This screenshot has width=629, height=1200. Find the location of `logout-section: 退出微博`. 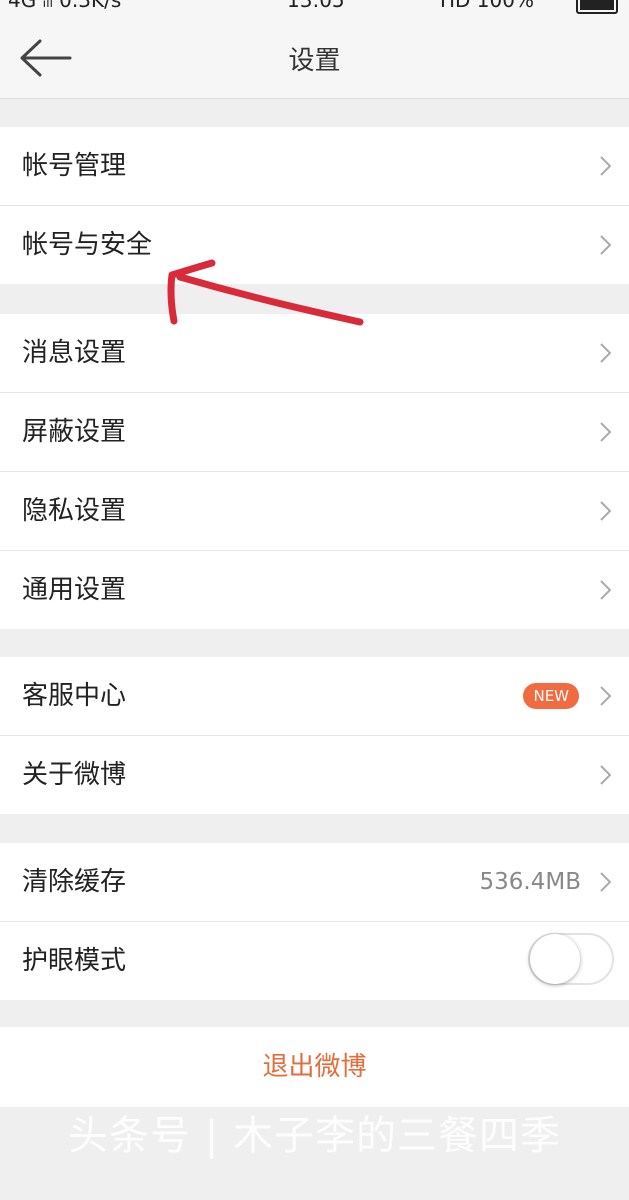

logout-section: 退出微博 is located at coordinates (314, 1067).